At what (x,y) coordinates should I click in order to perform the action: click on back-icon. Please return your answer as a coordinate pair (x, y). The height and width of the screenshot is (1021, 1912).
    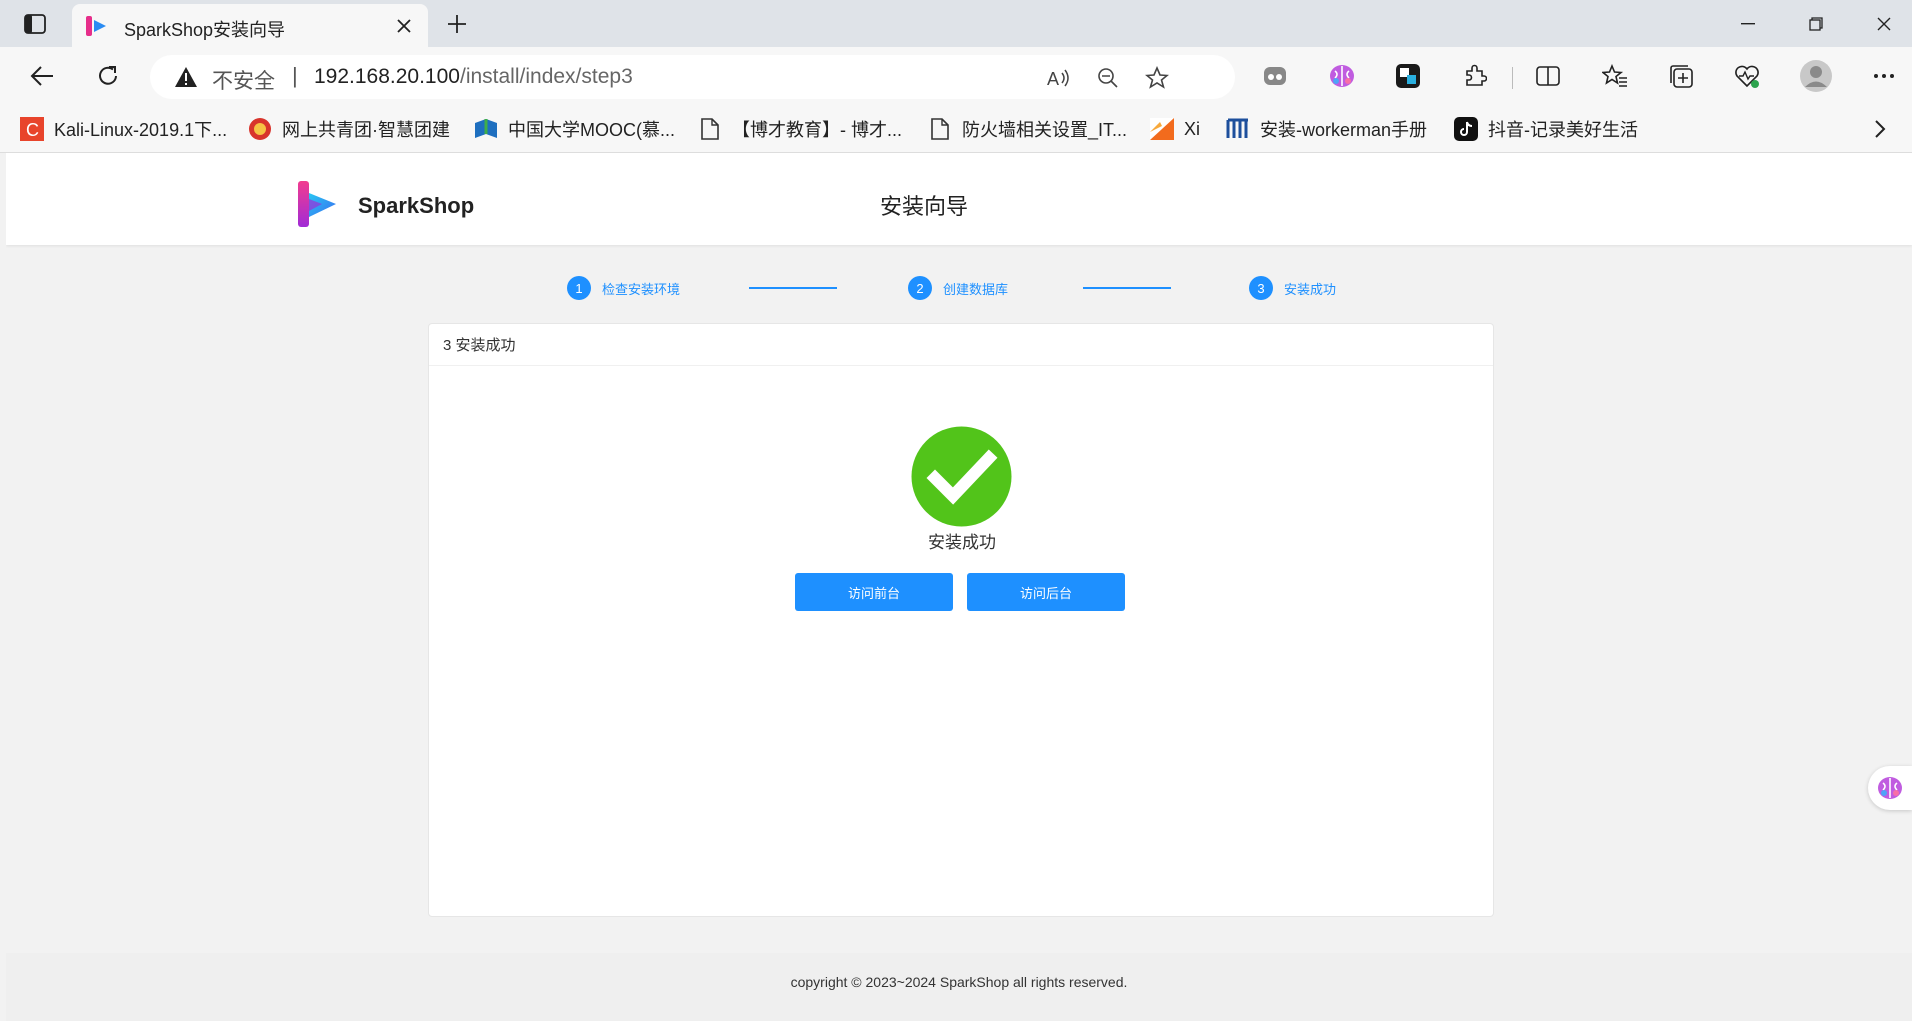
    Looking at the image, I should click on (42, 76).